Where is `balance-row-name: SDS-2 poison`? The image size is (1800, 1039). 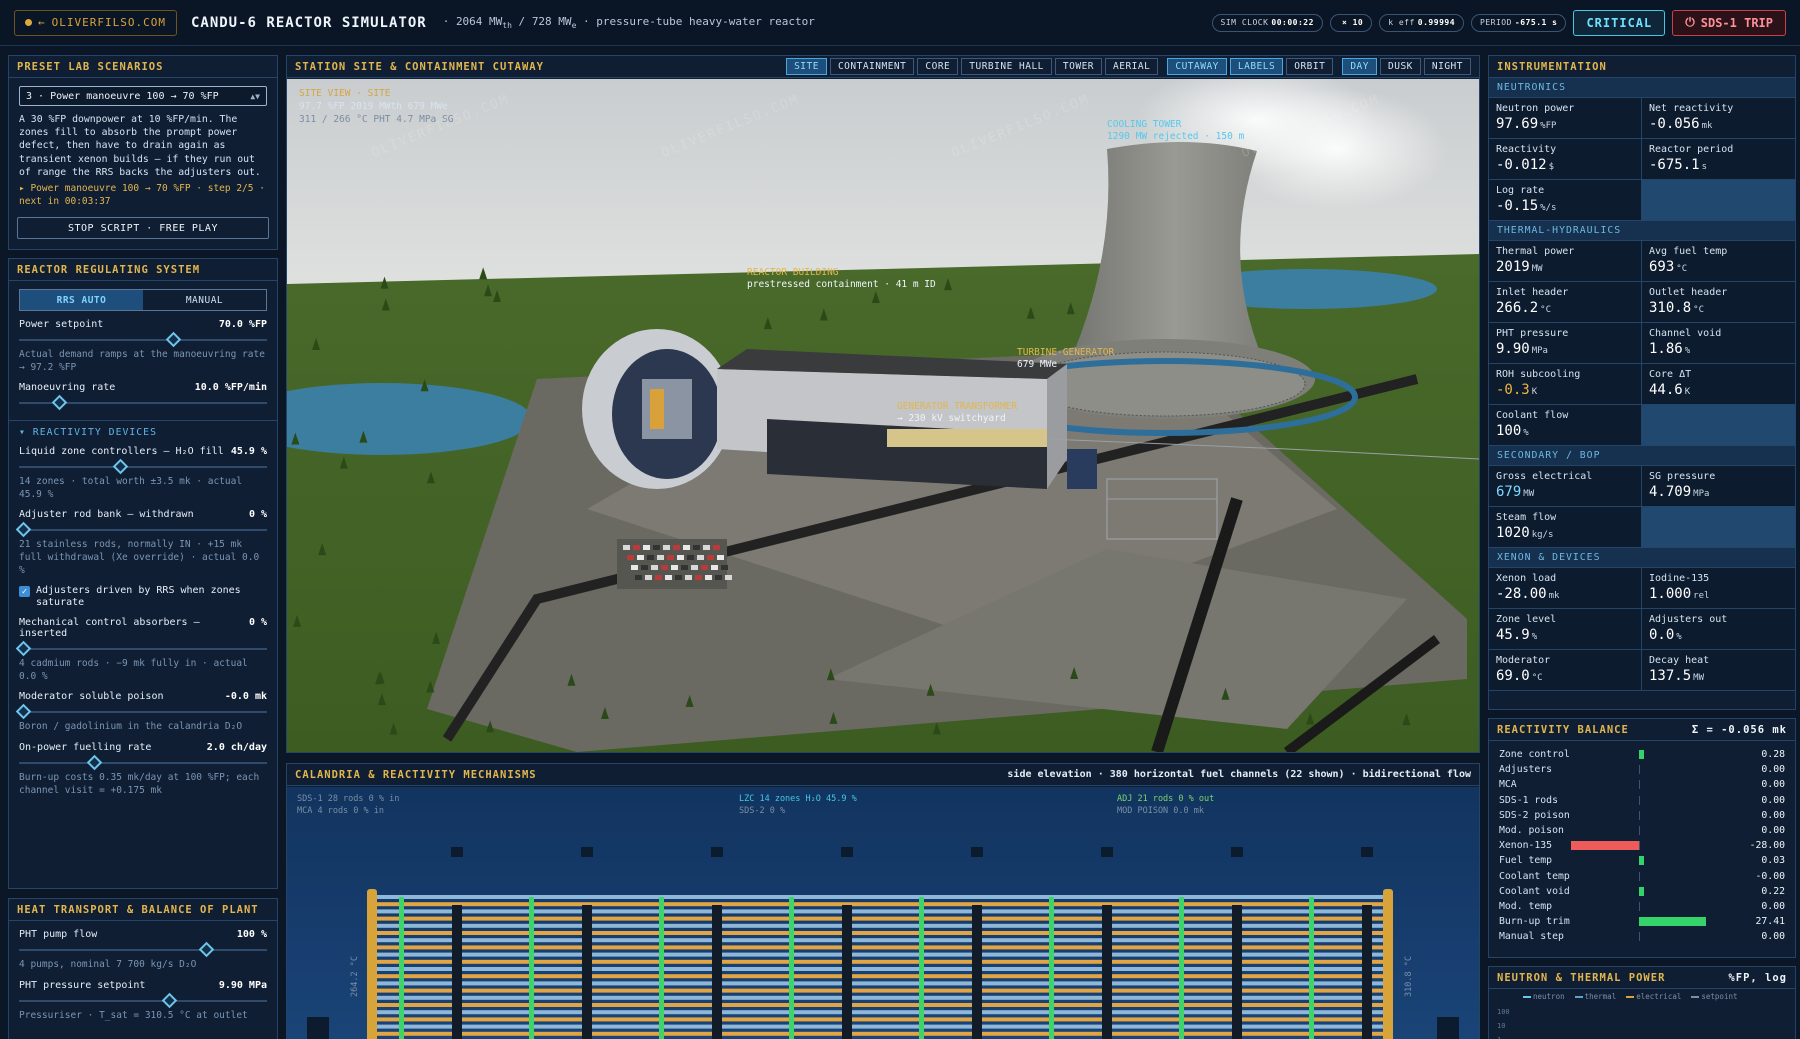 balance-row-name: SDS-2 poison is located at coordinates (1534, 815).